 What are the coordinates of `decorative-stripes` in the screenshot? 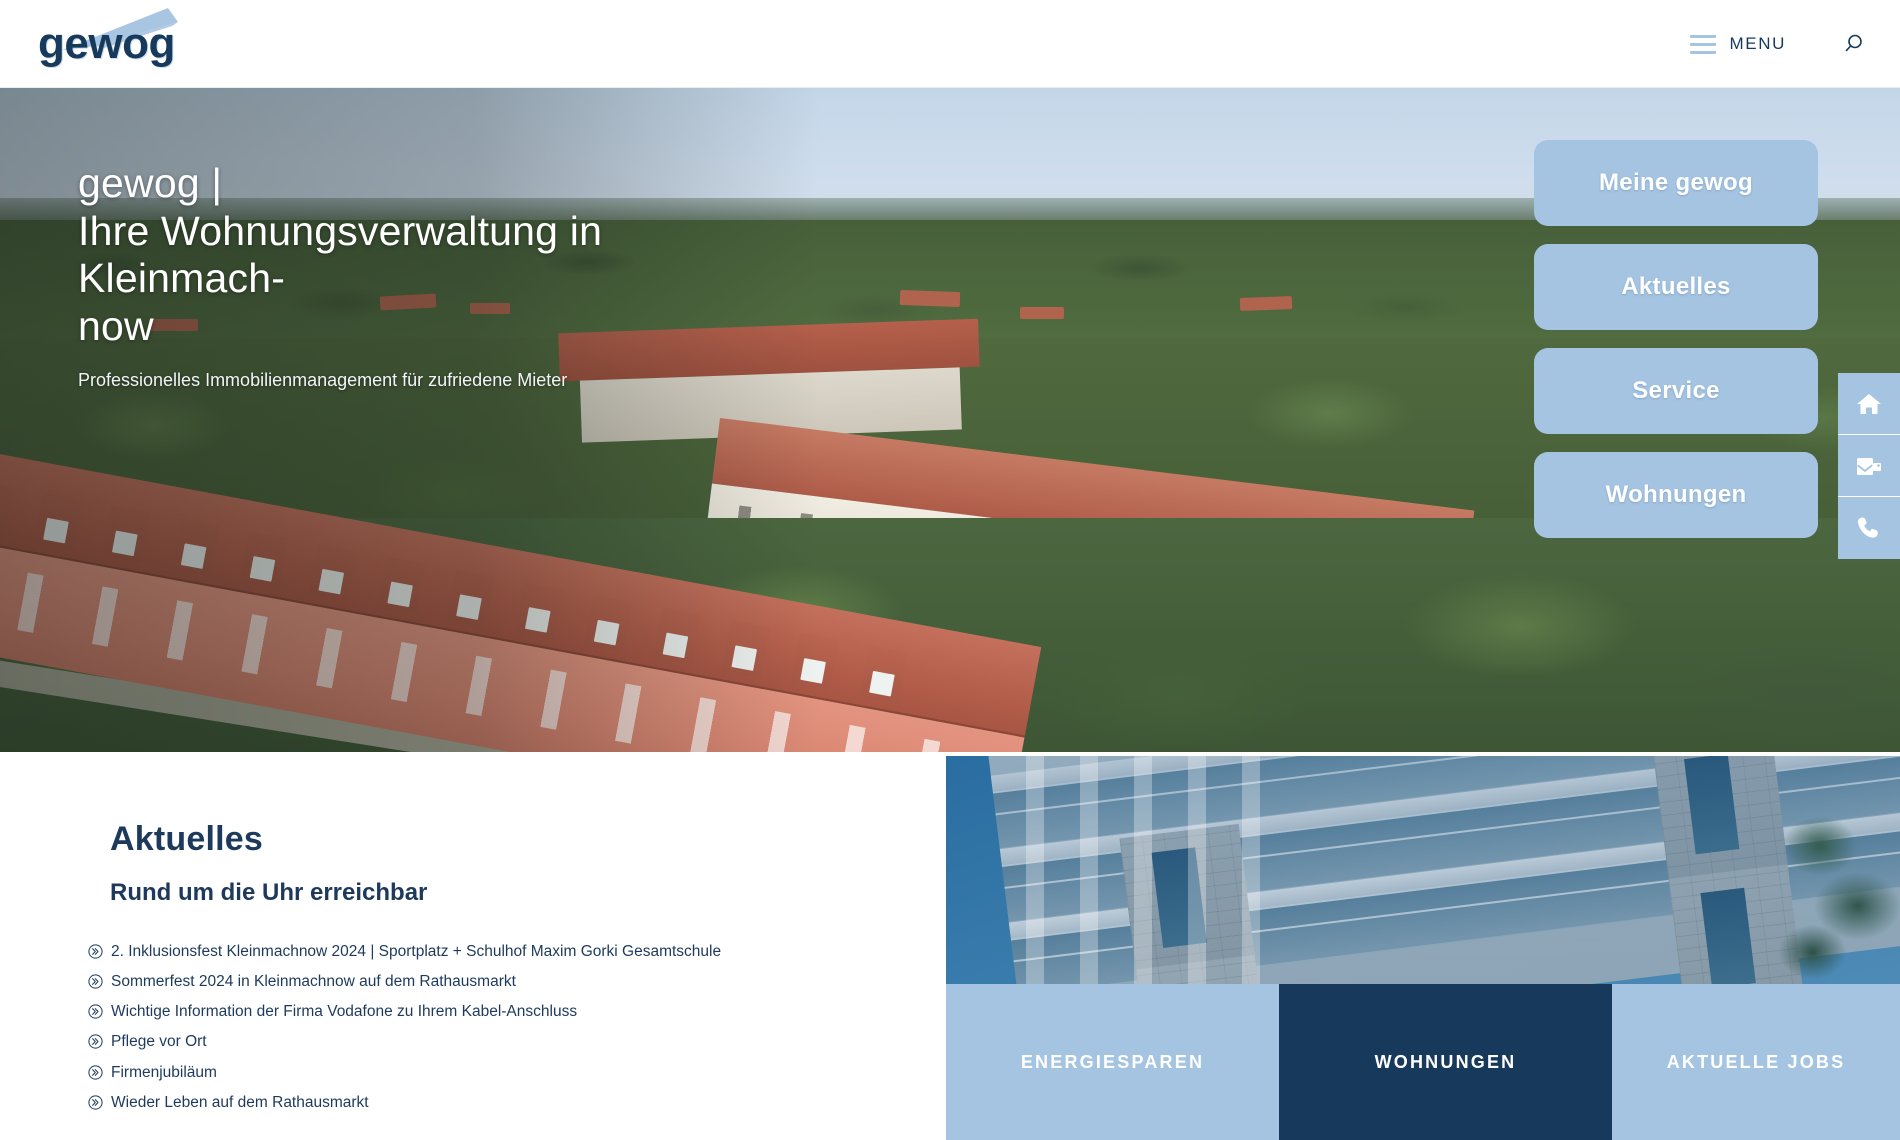 It's located at (1156, 870).